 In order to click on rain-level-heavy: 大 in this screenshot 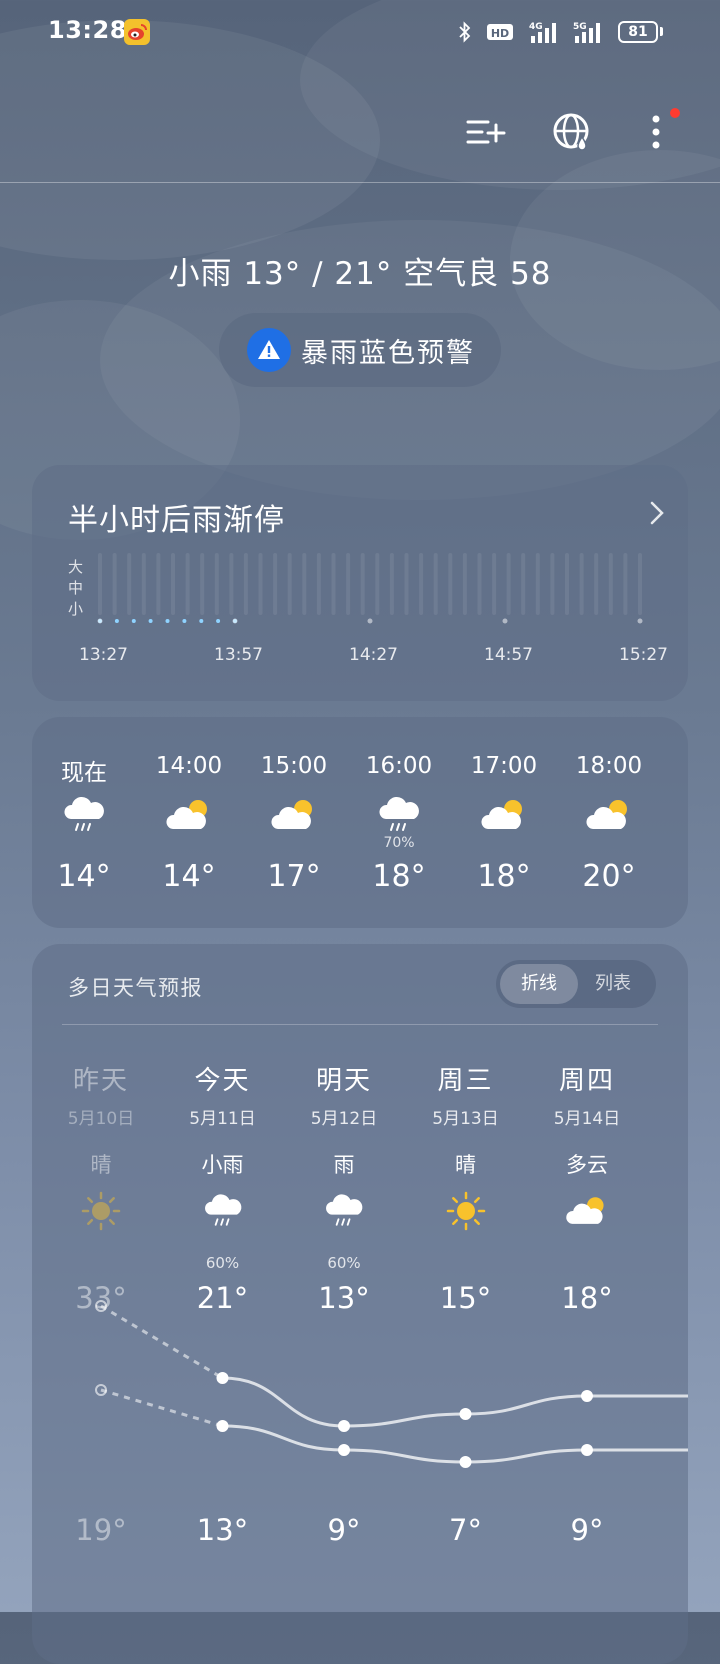, I will do `click(76, 567)`.